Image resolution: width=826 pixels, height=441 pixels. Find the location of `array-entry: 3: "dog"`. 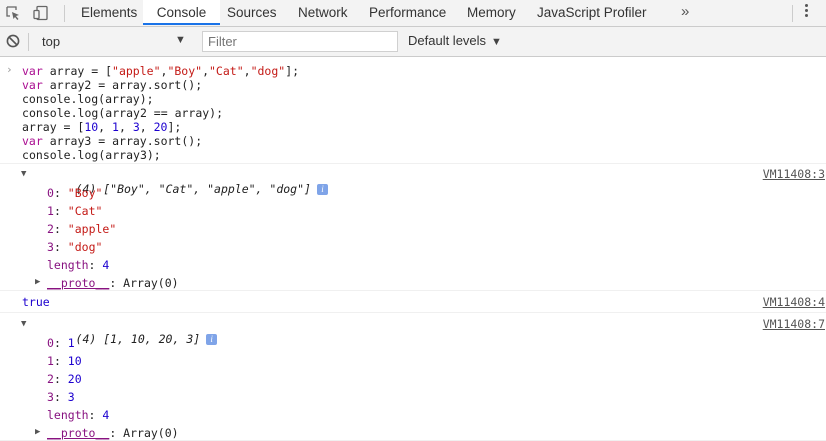

array-entry: 3: "dog" is located at coordinates (75, 247).